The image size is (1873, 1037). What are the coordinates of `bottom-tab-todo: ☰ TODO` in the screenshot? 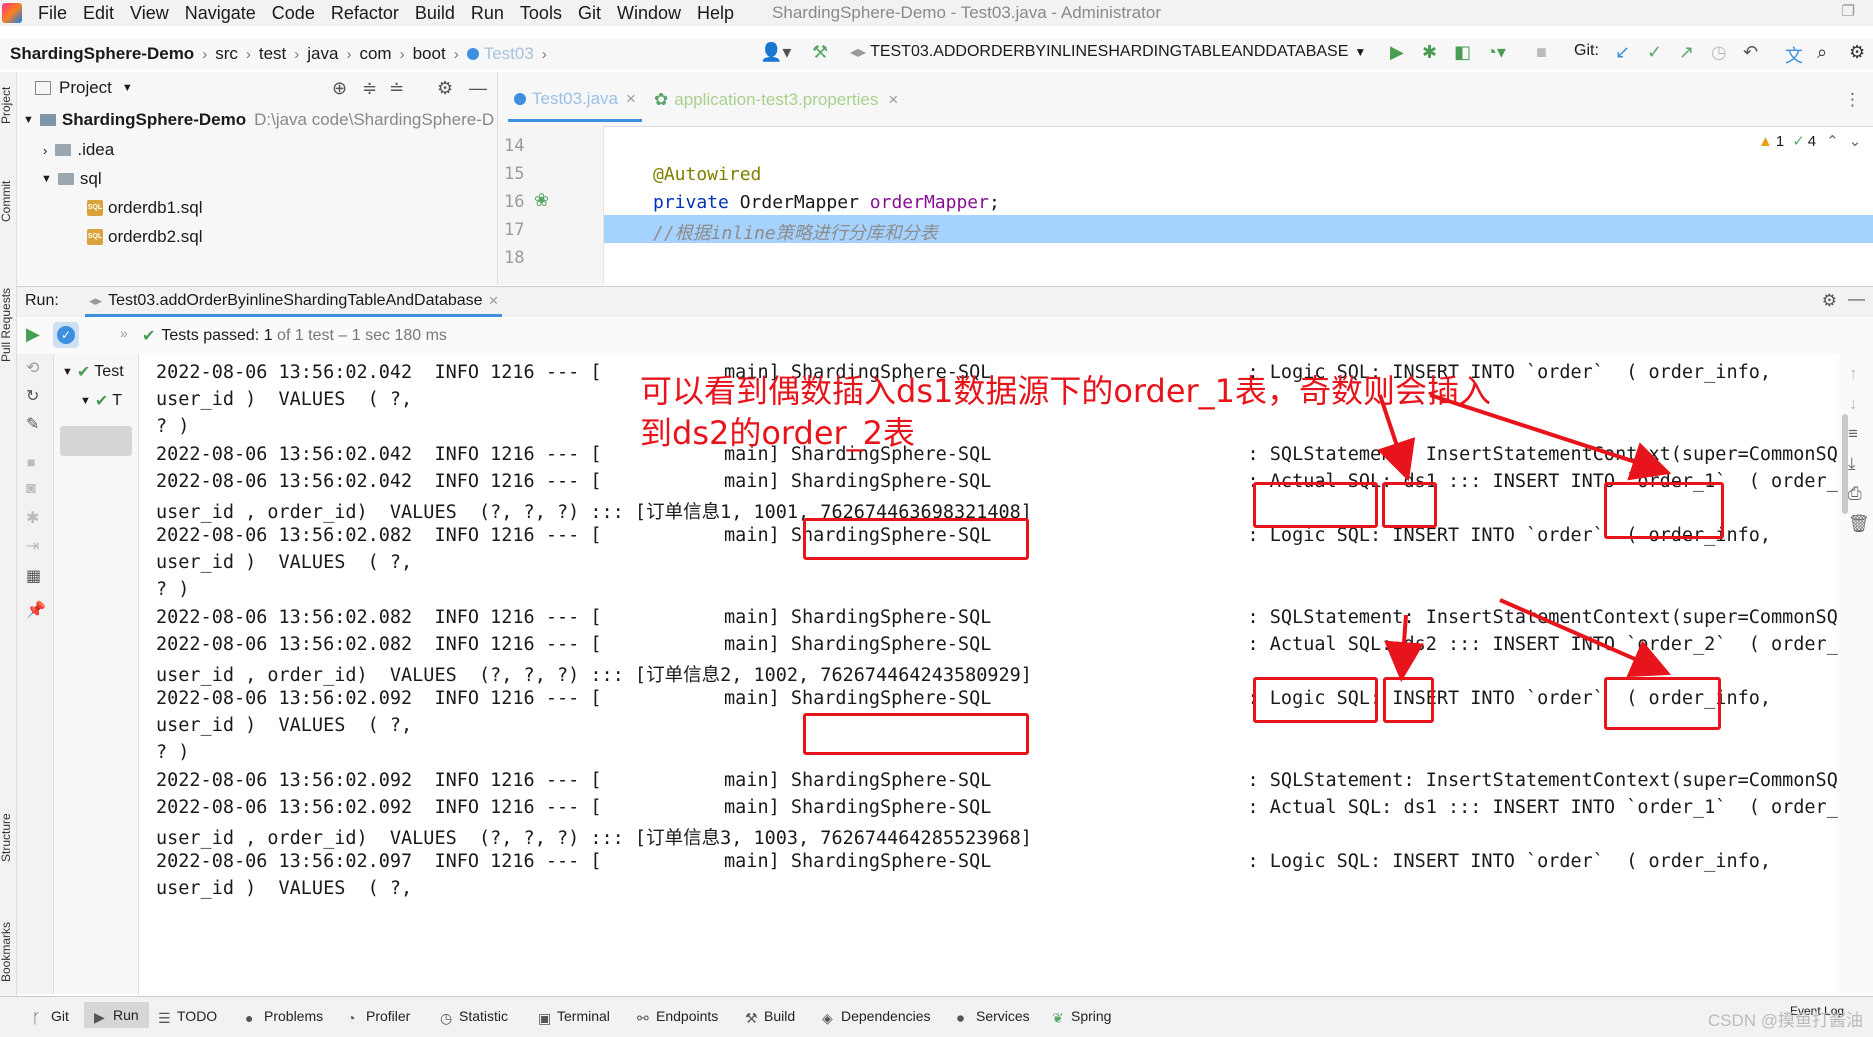 It's located at (188, 1017).